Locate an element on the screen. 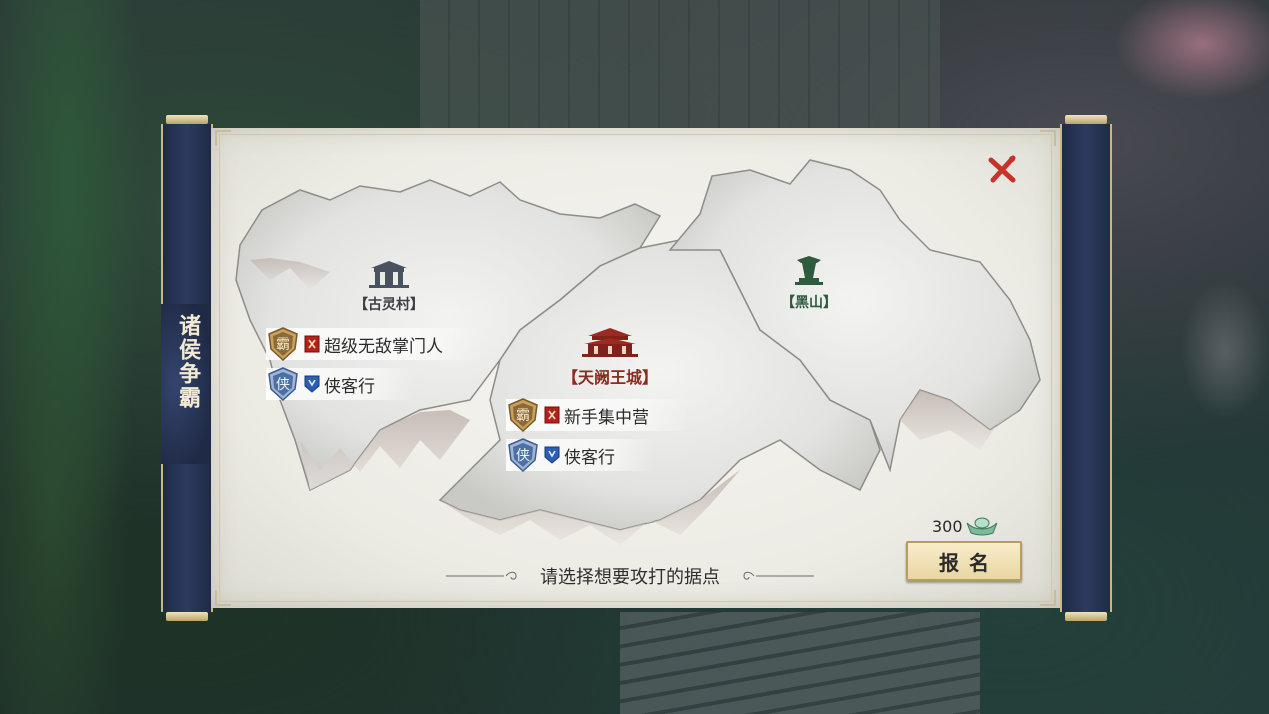 The width and height of the screenshot is (1269, 714). owner-row-ba: 霸 新手集中营 is located at coordinates (597, 415).